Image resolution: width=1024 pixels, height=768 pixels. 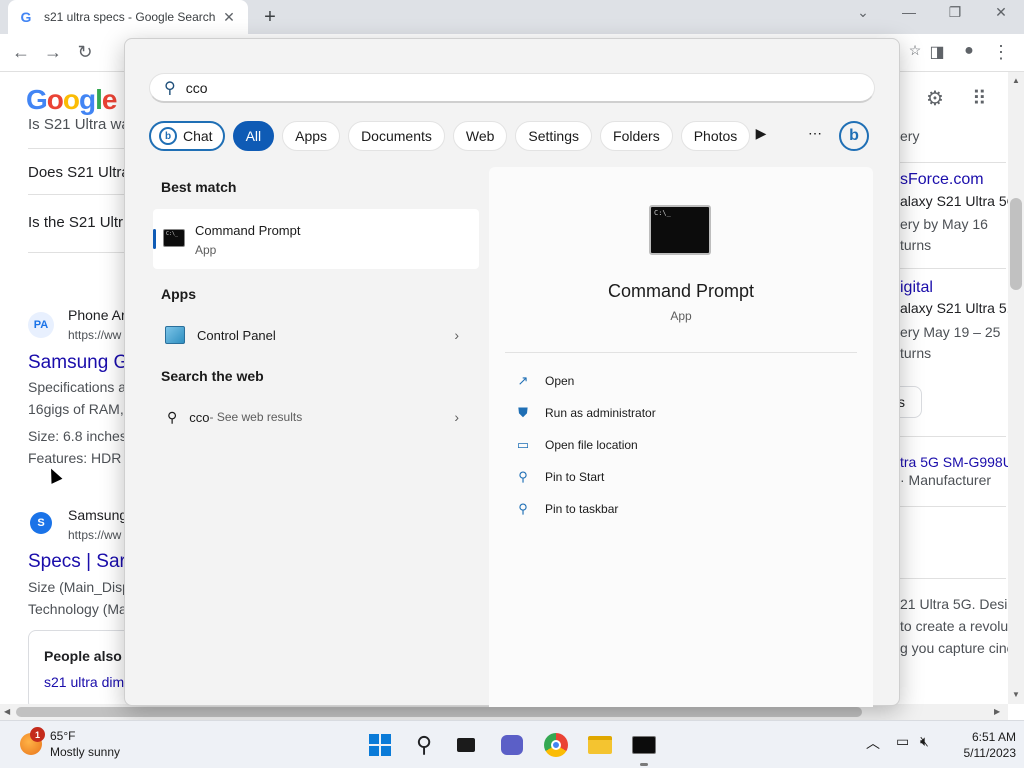 I want to click on shield-icon: ⛊, so click(x=523, y=412).